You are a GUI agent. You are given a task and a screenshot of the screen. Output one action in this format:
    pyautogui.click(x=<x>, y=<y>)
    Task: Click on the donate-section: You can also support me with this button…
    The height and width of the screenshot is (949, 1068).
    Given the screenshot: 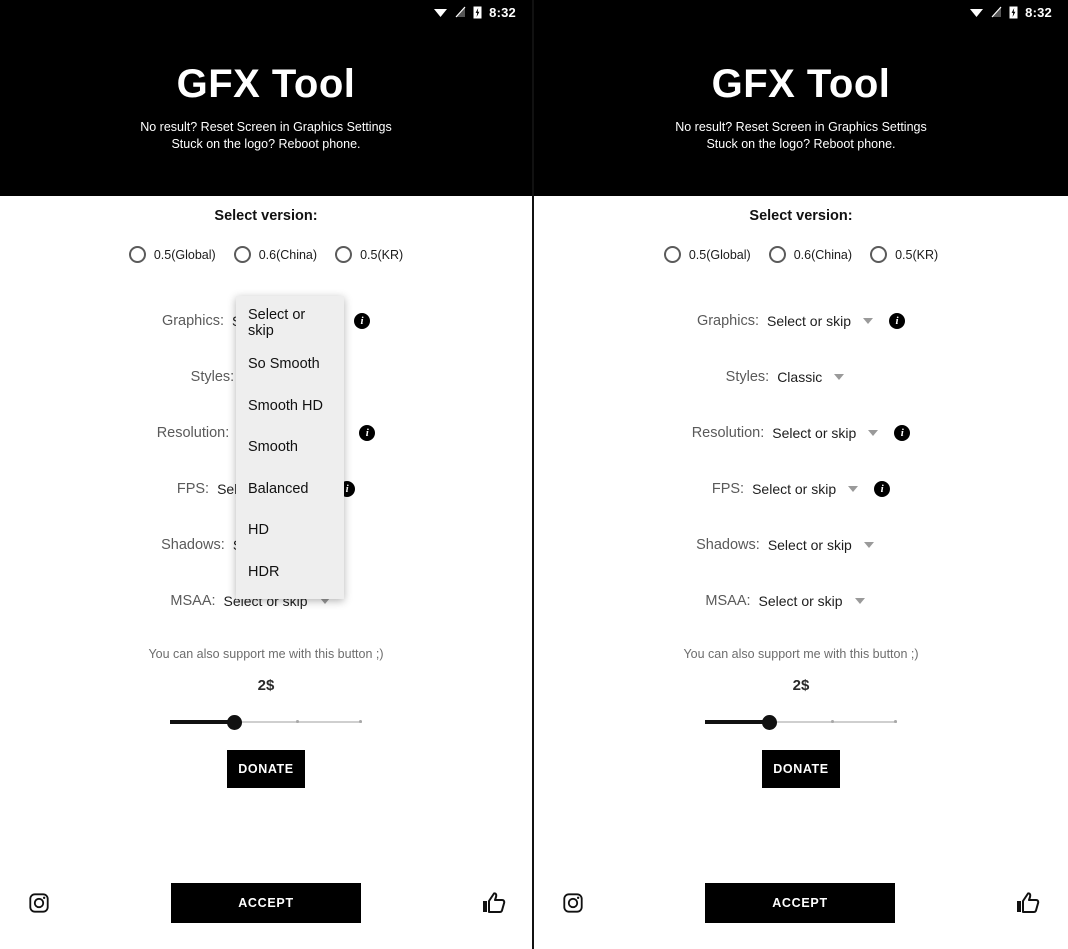 What is the action you would take?
    pyautogui.click(x=801, y=717)
    